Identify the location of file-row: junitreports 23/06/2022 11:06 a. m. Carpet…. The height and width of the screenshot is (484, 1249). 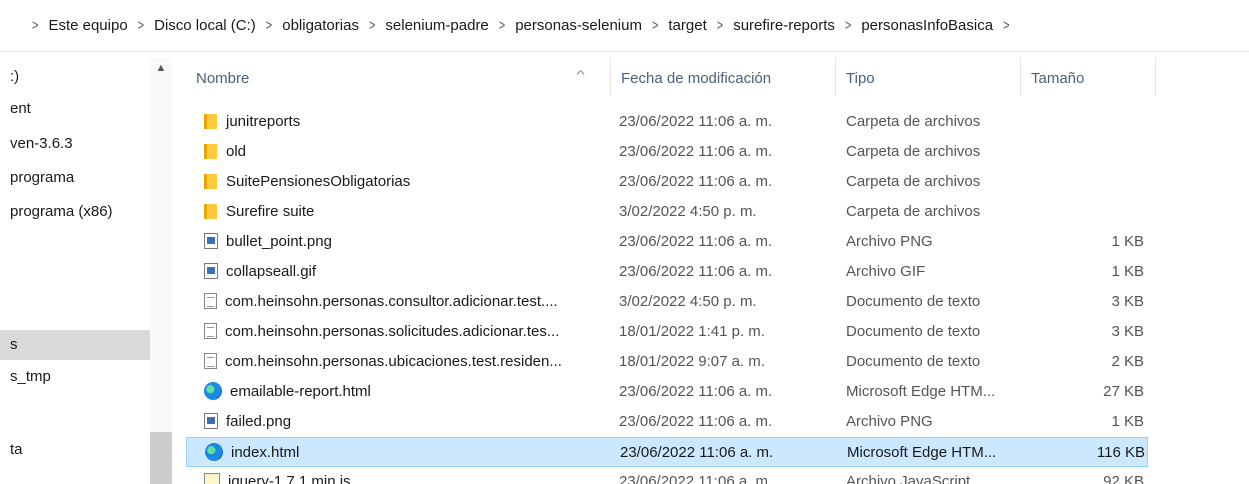
(667, 122).